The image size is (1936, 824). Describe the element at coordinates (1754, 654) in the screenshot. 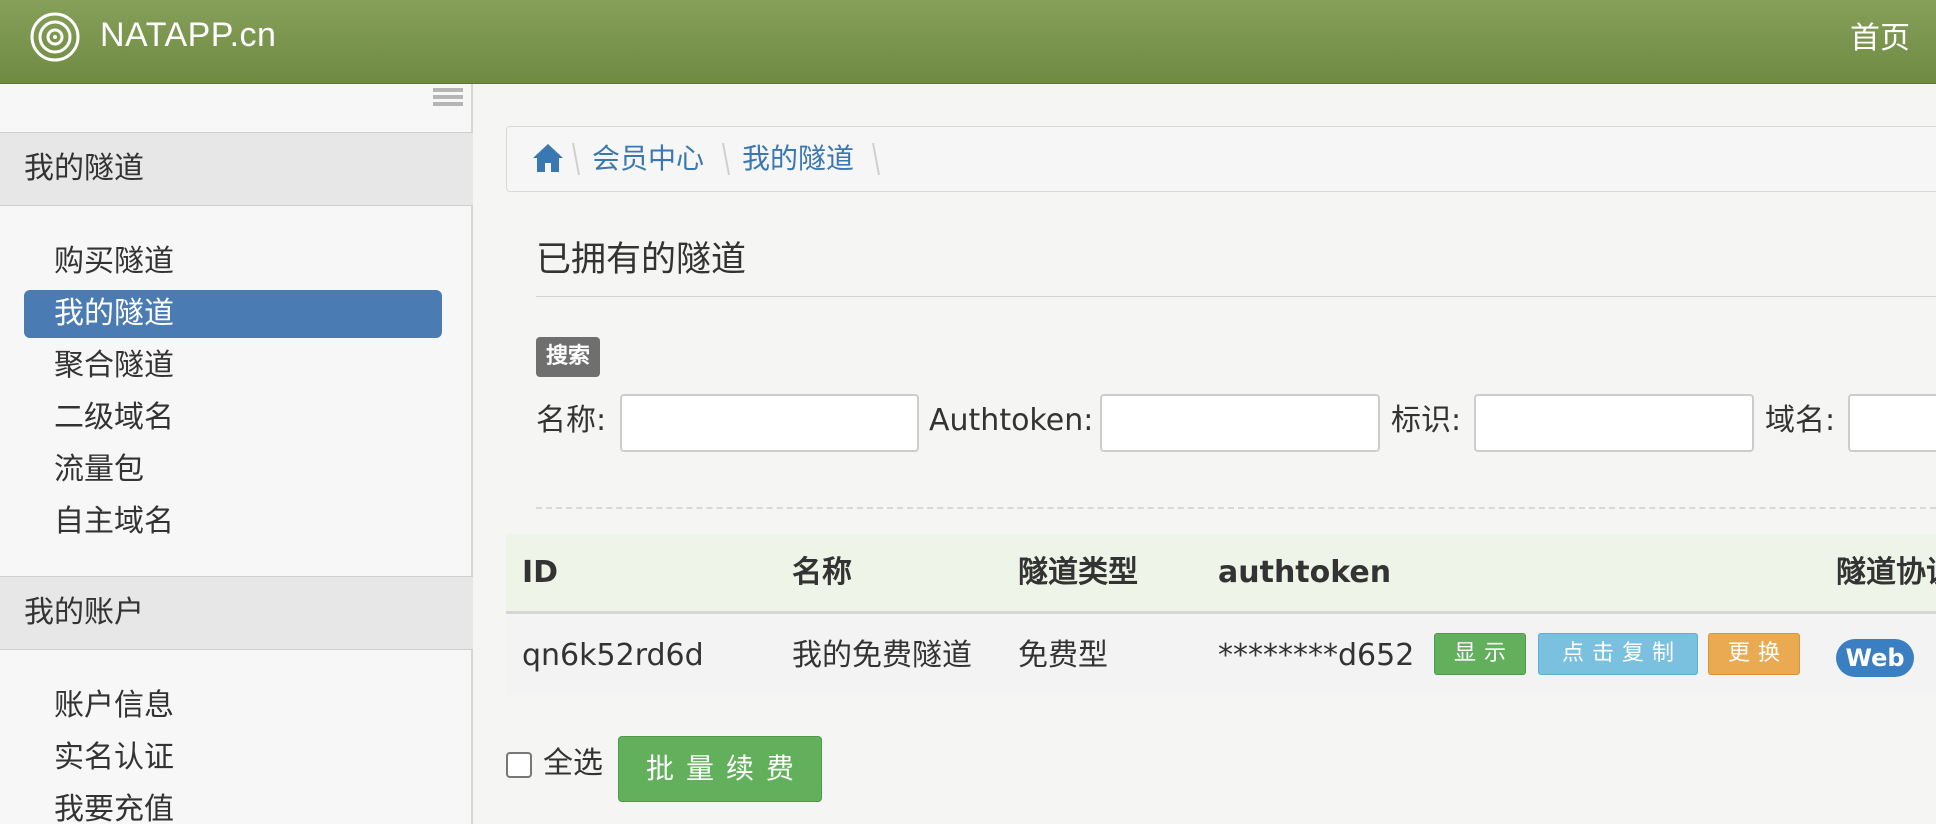

I see `change-authtoken-button: 更换` at that location.